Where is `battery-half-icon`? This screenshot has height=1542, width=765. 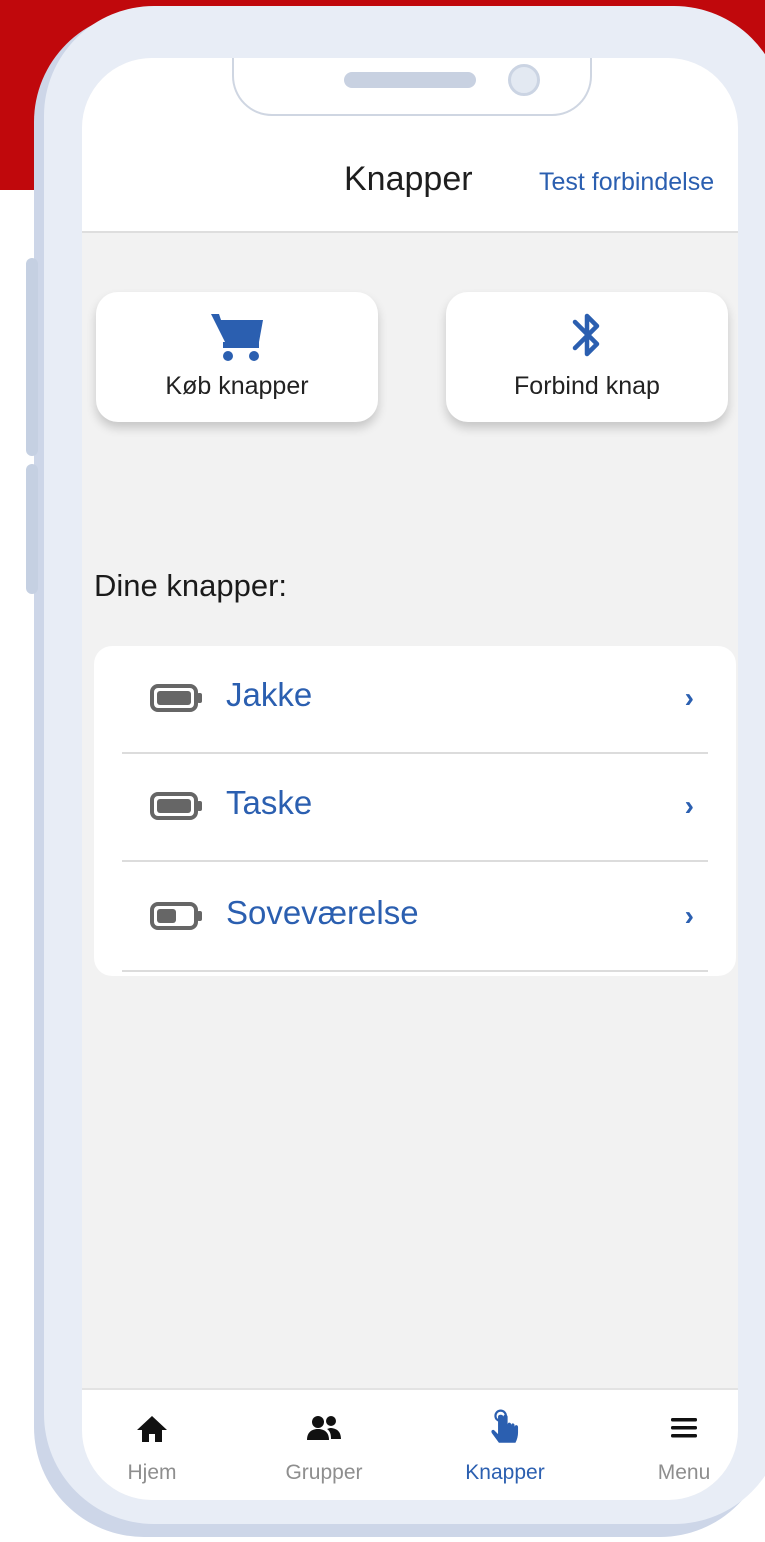
battery-half-icon is located at coordinates (176, 916).